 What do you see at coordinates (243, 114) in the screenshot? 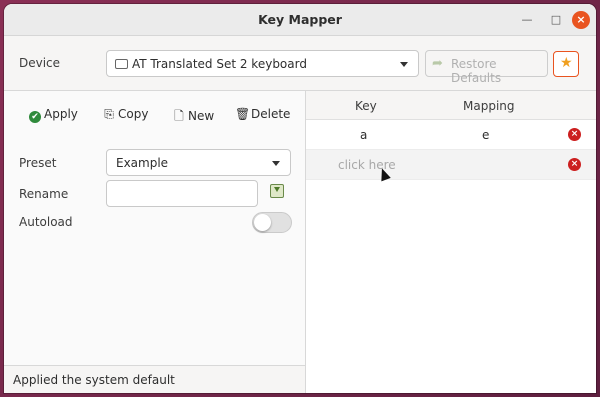
I see `trash-icon: 🗑` at bounding box center [243, 114].